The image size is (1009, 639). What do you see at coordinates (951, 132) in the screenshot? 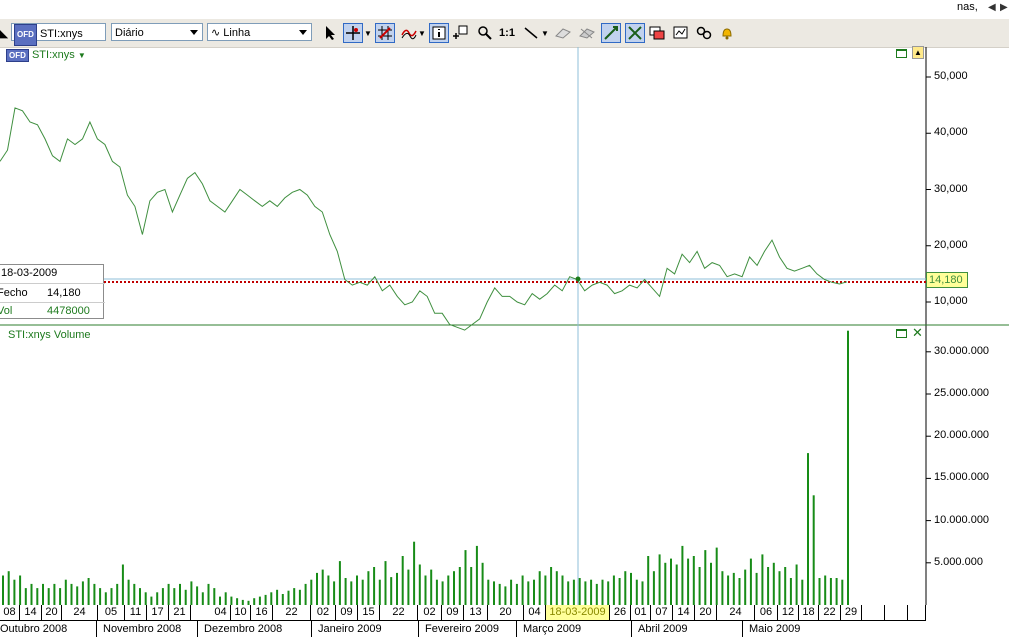
I see `price-y-tick-label: 40,000` at bounding box center [951, 132].